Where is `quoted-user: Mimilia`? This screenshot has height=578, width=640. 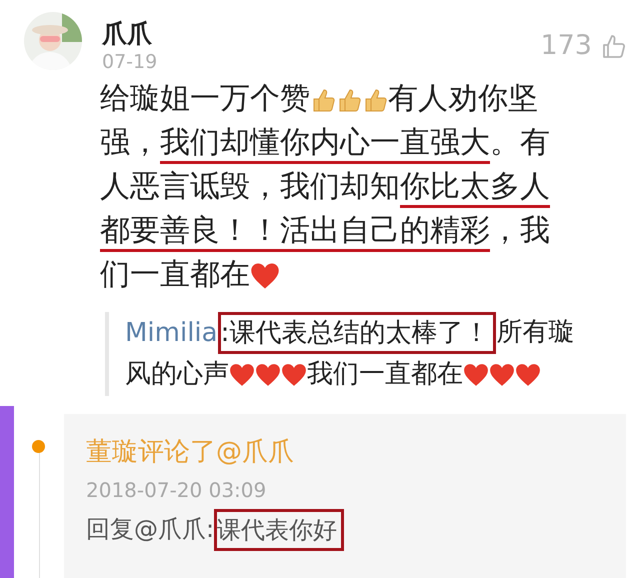
quoted-user: Mimilia is located at coordinates (171, 333).